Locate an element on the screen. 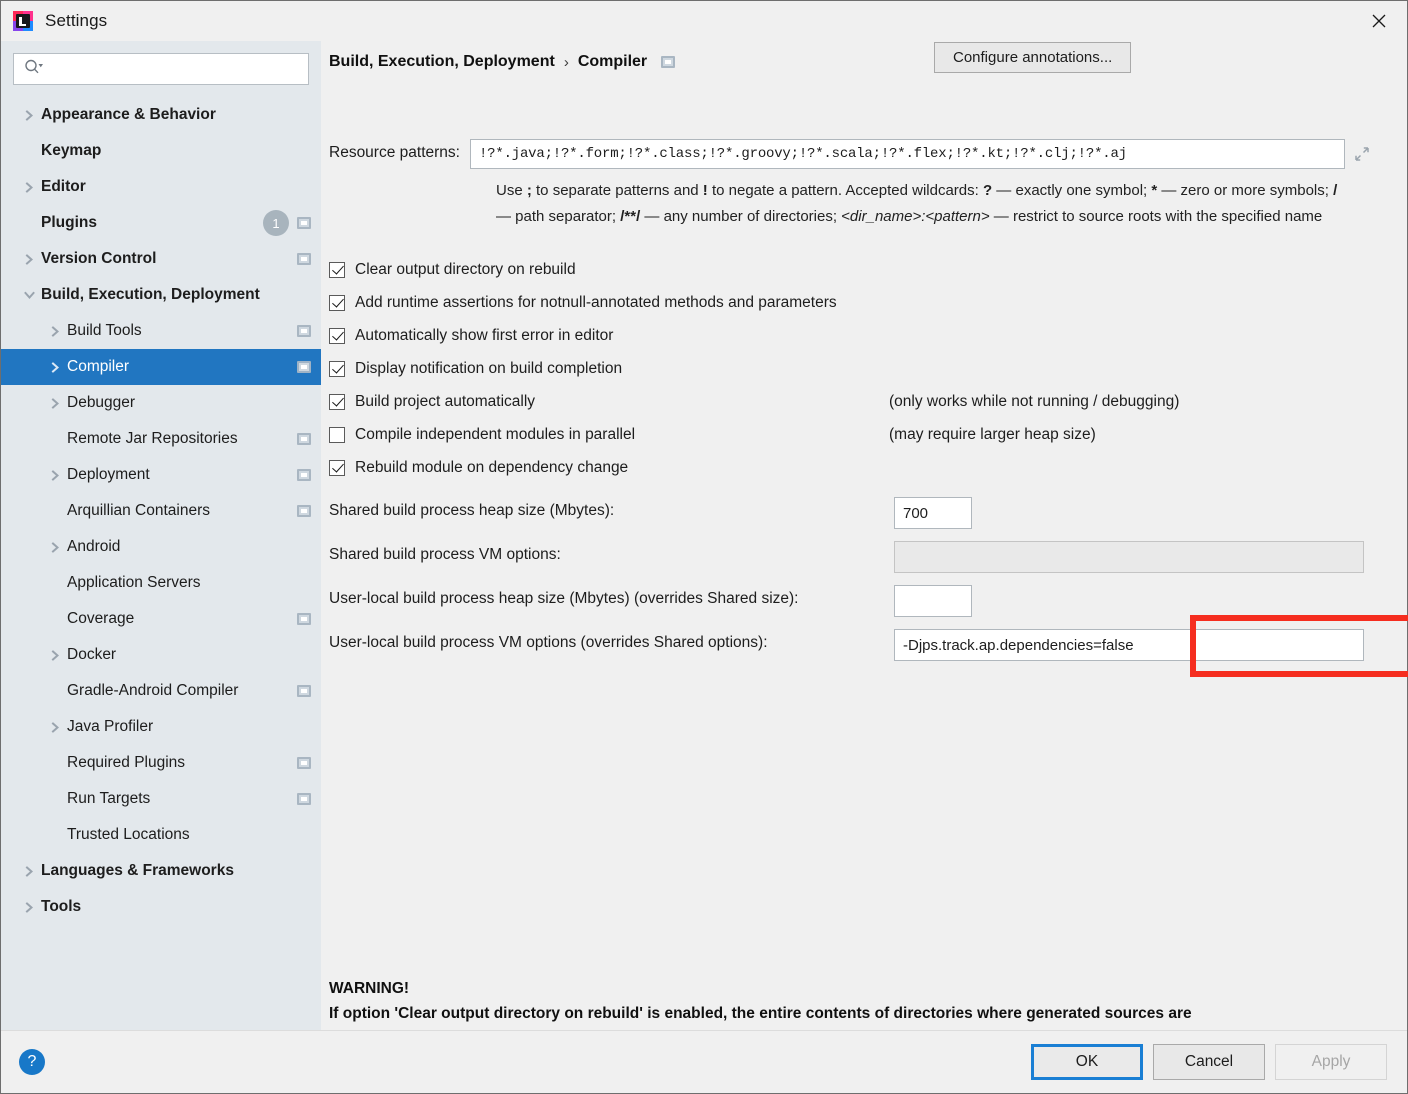 Image resolution: width=1408 pixels, height=1094 pixels. sidebar-item-build-tools: Build Tools is located at coordinates (161, 331).